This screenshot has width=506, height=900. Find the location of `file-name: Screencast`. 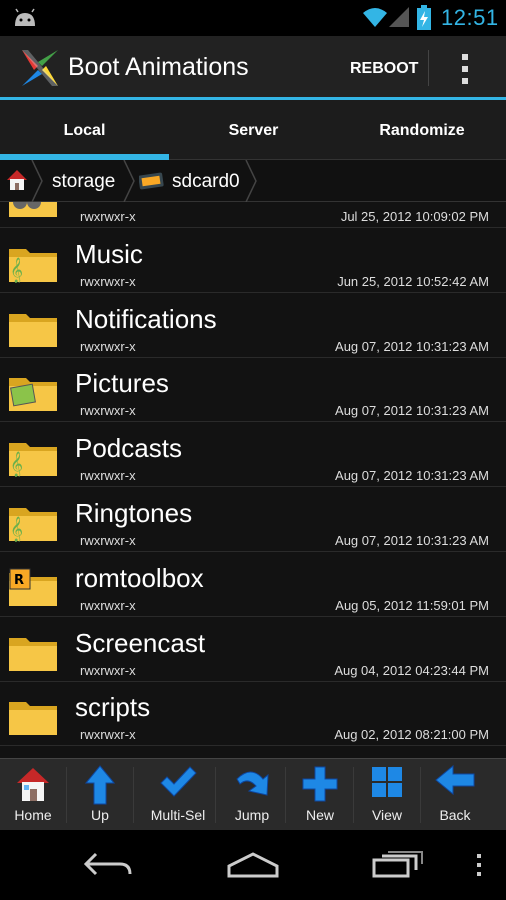

file-name: Screencast is located at coordinates (140, 642).